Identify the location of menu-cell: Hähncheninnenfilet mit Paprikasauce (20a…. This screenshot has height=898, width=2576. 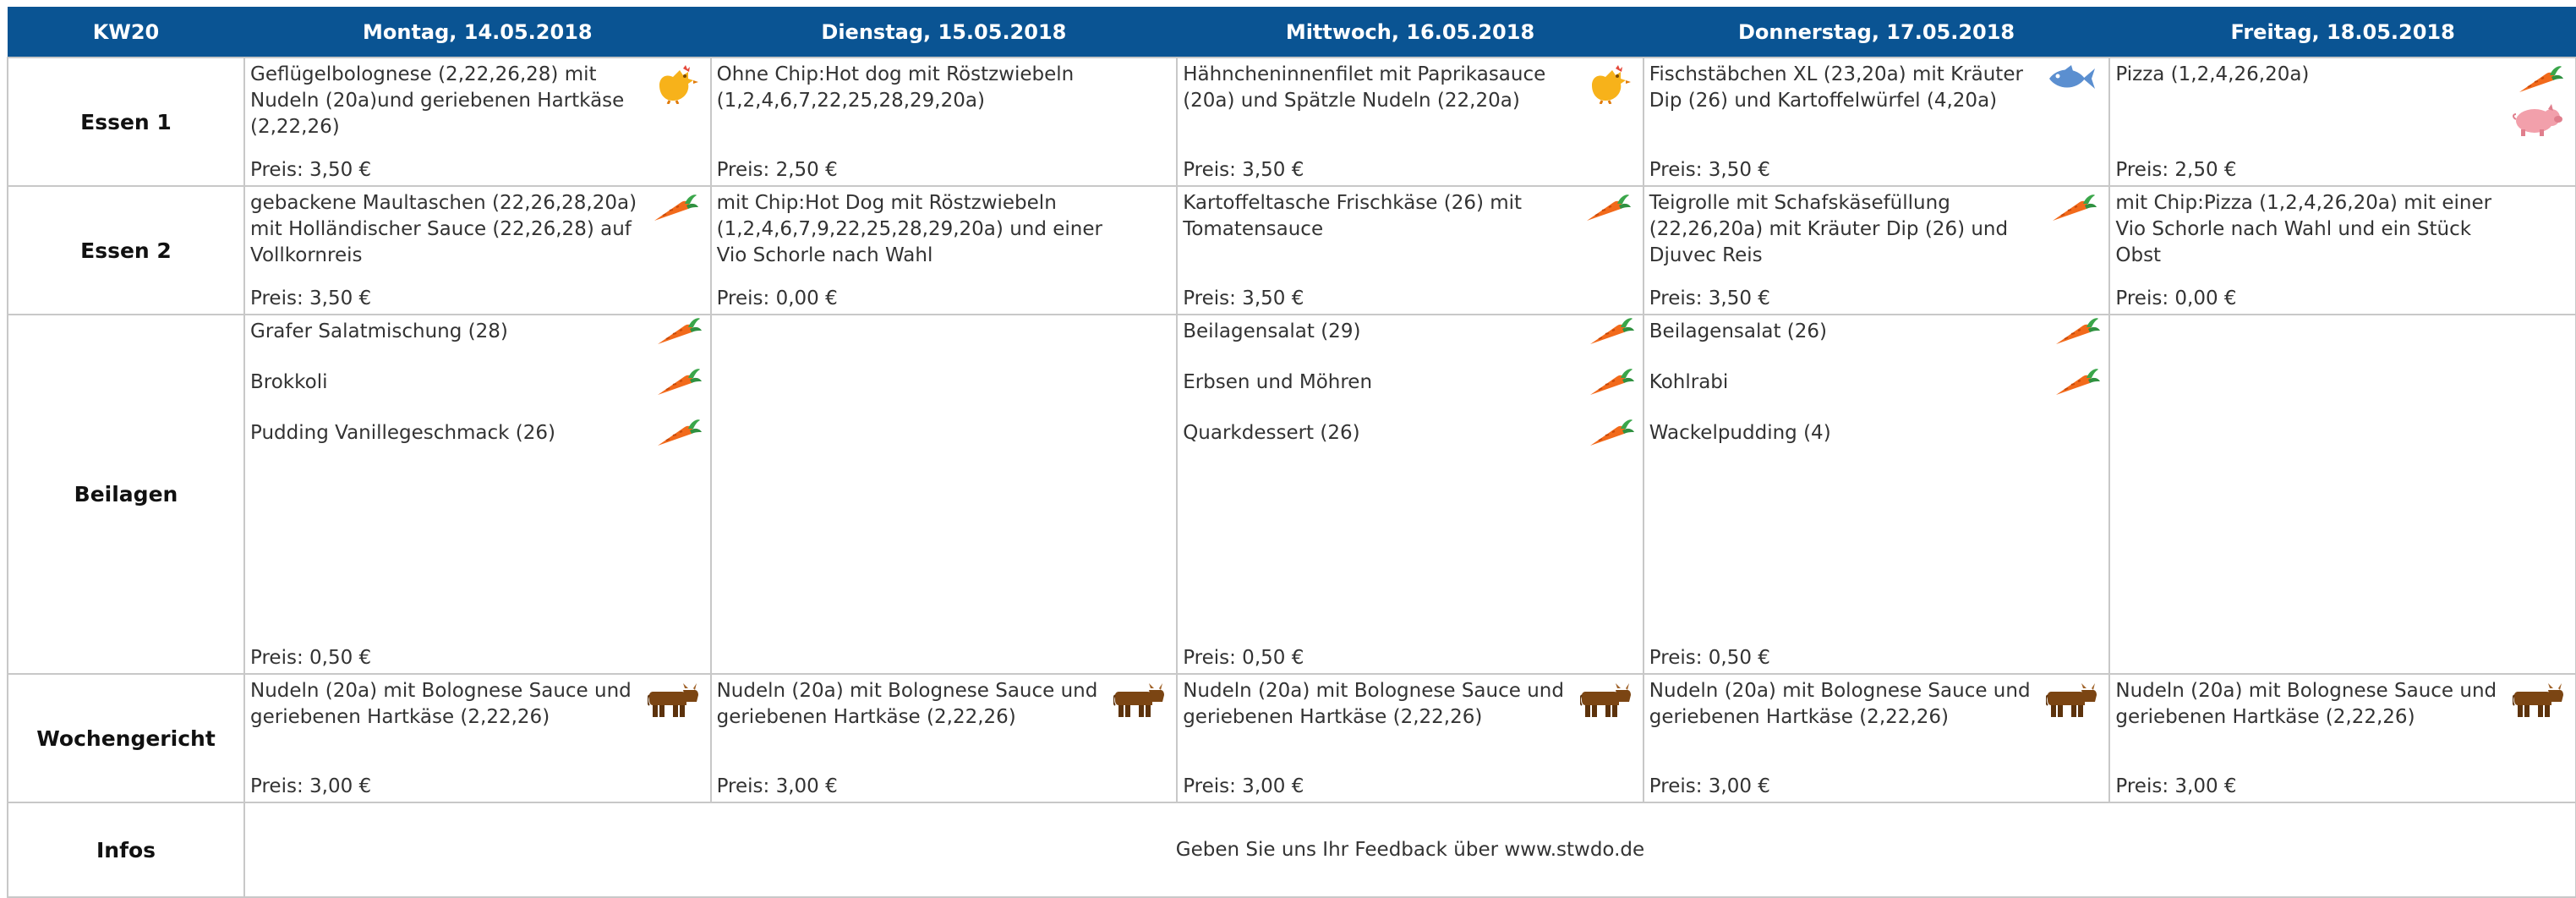
(1410, 122).